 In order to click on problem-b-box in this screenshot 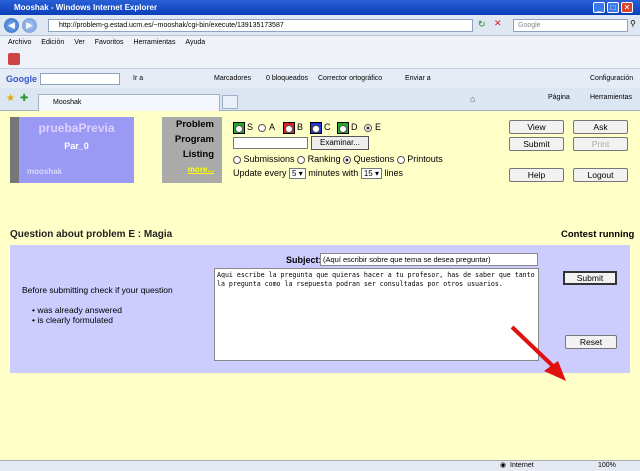, I will do `click(289, 128)`.